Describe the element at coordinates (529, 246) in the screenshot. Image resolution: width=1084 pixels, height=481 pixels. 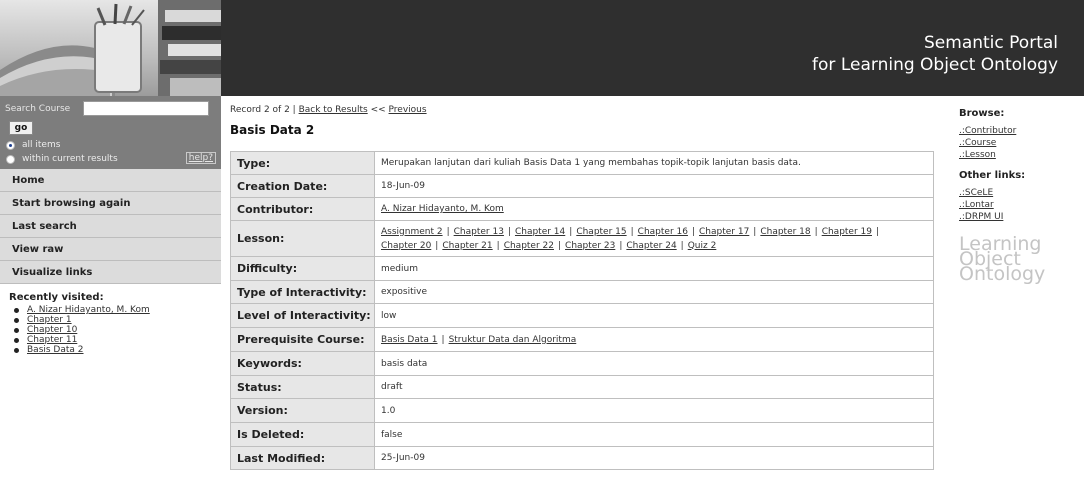
I see `lesson-link: Chapter 22` at that location.